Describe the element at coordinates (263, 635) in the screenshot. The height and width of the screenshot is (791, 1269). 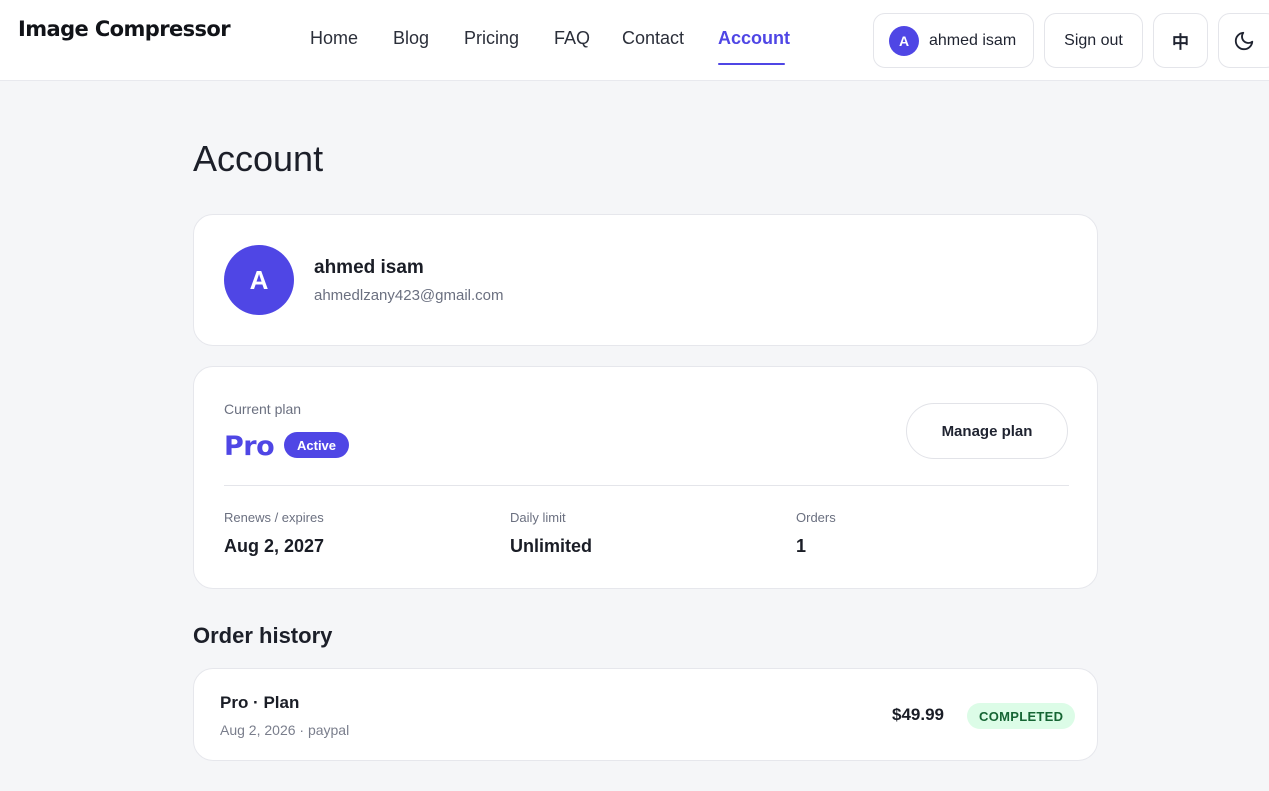
I see `order-history-title: Order history` at that location.